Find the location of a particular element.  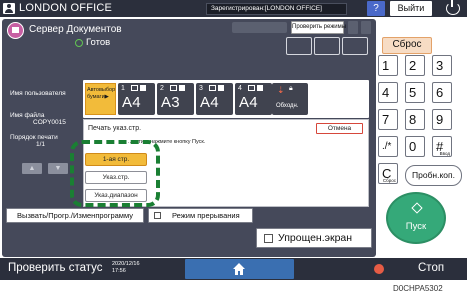

first-page-option: 1-ая стр. is located at coordinates (116, 159).